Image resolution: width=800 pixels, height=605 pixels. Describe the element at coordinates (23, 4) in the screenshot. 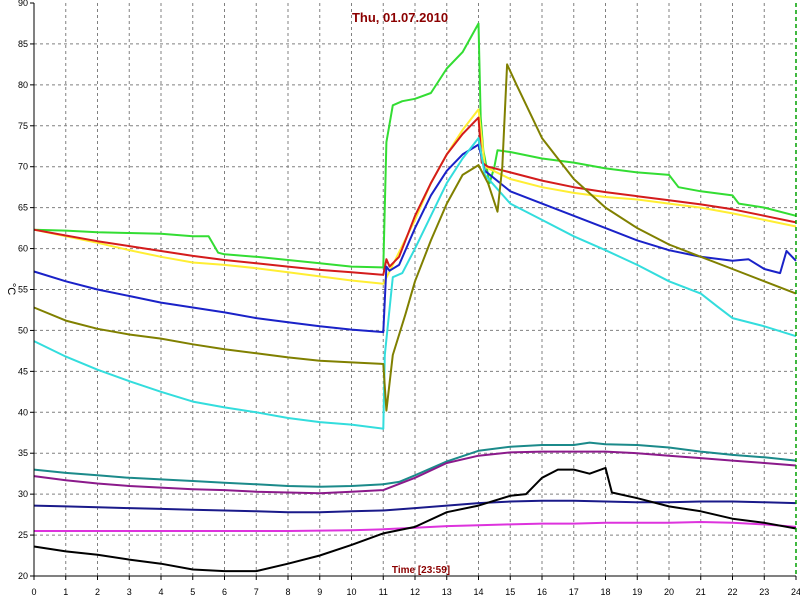

I see `y-tick-label: 90` at that location.